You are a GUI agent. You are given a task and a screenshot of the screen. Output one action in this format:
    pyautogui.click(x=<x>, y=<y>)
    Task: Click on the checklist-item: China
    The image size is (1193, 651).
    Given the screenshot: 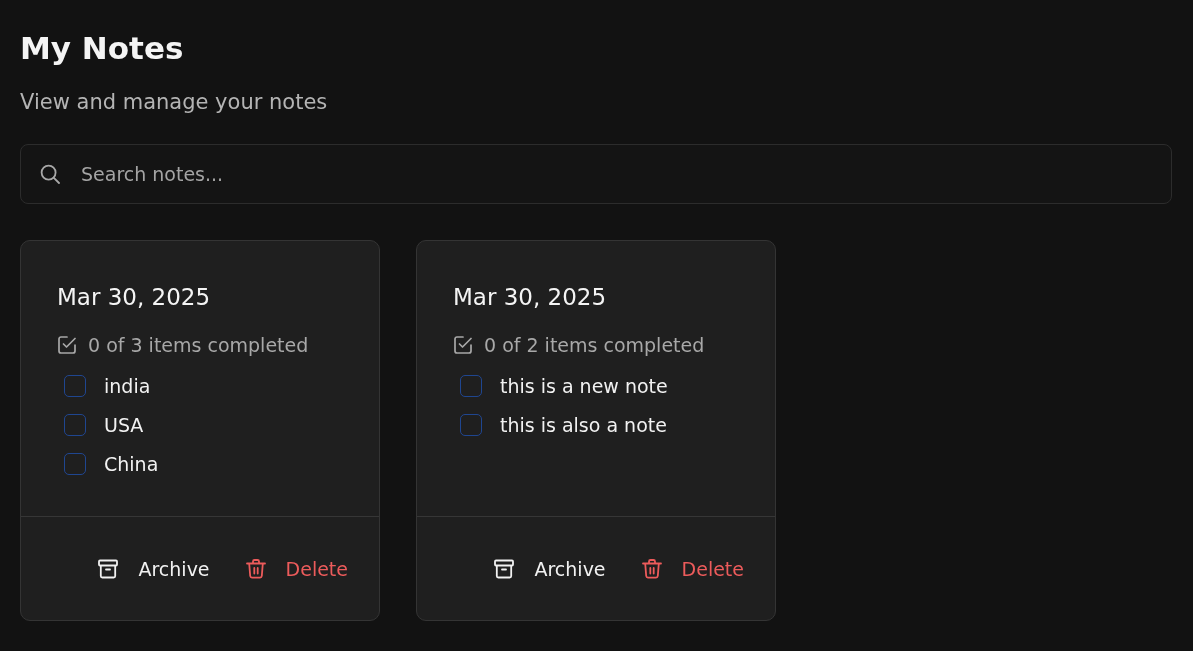 What is the action you would take?
    pyautogui.click(x=131, y=464)
    